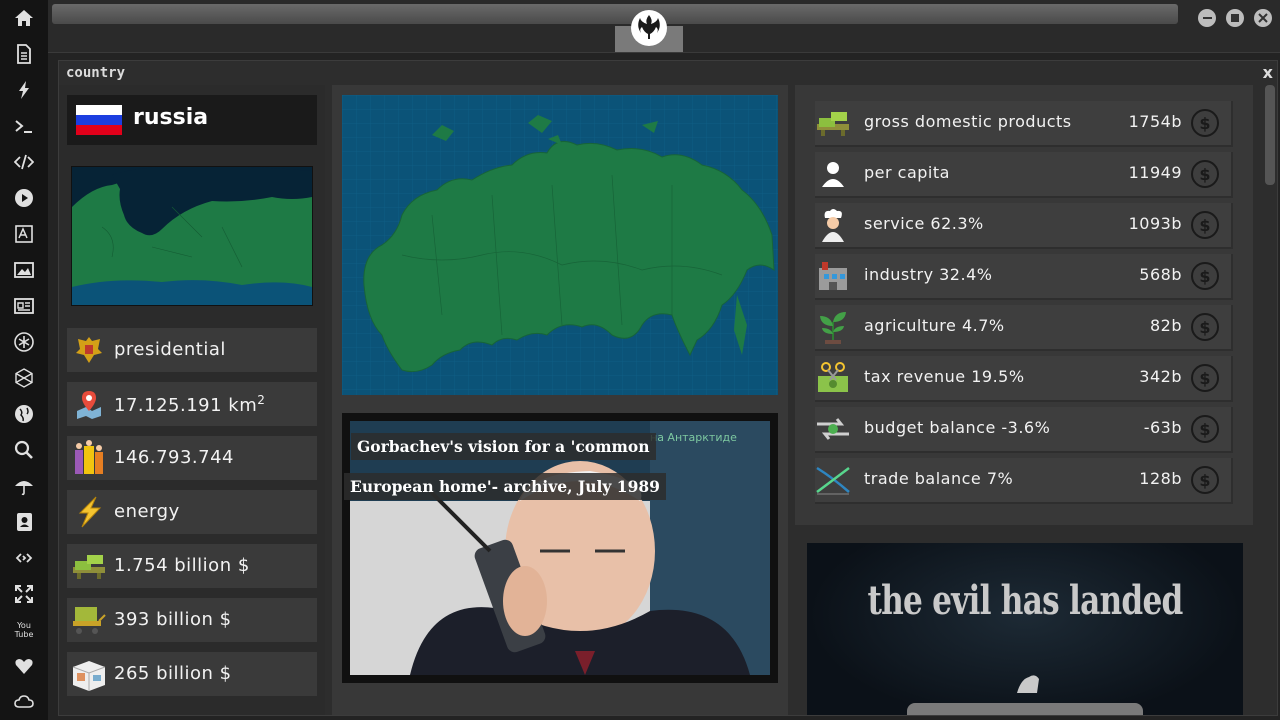 The image size is (1280, 720). I want to click on map-pin-icon, so click(89, 404).